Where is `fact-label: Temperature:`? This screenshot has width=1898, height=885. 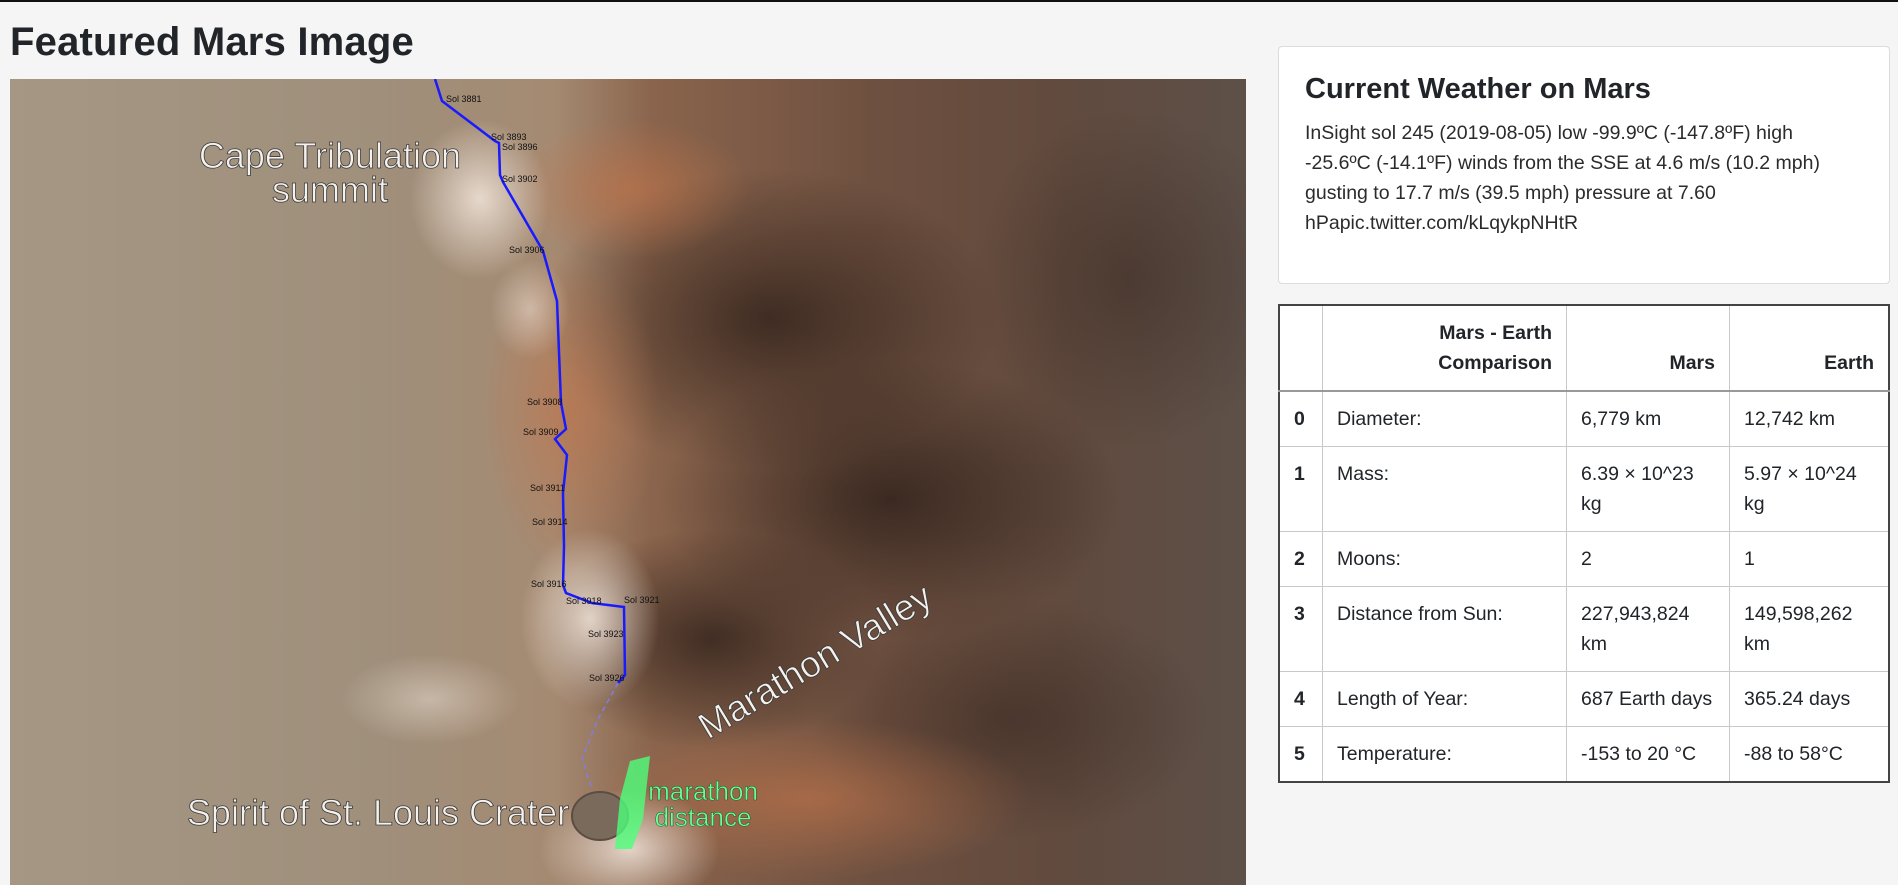 fact-label: Temperature: is located at coordinates (1444, 754).